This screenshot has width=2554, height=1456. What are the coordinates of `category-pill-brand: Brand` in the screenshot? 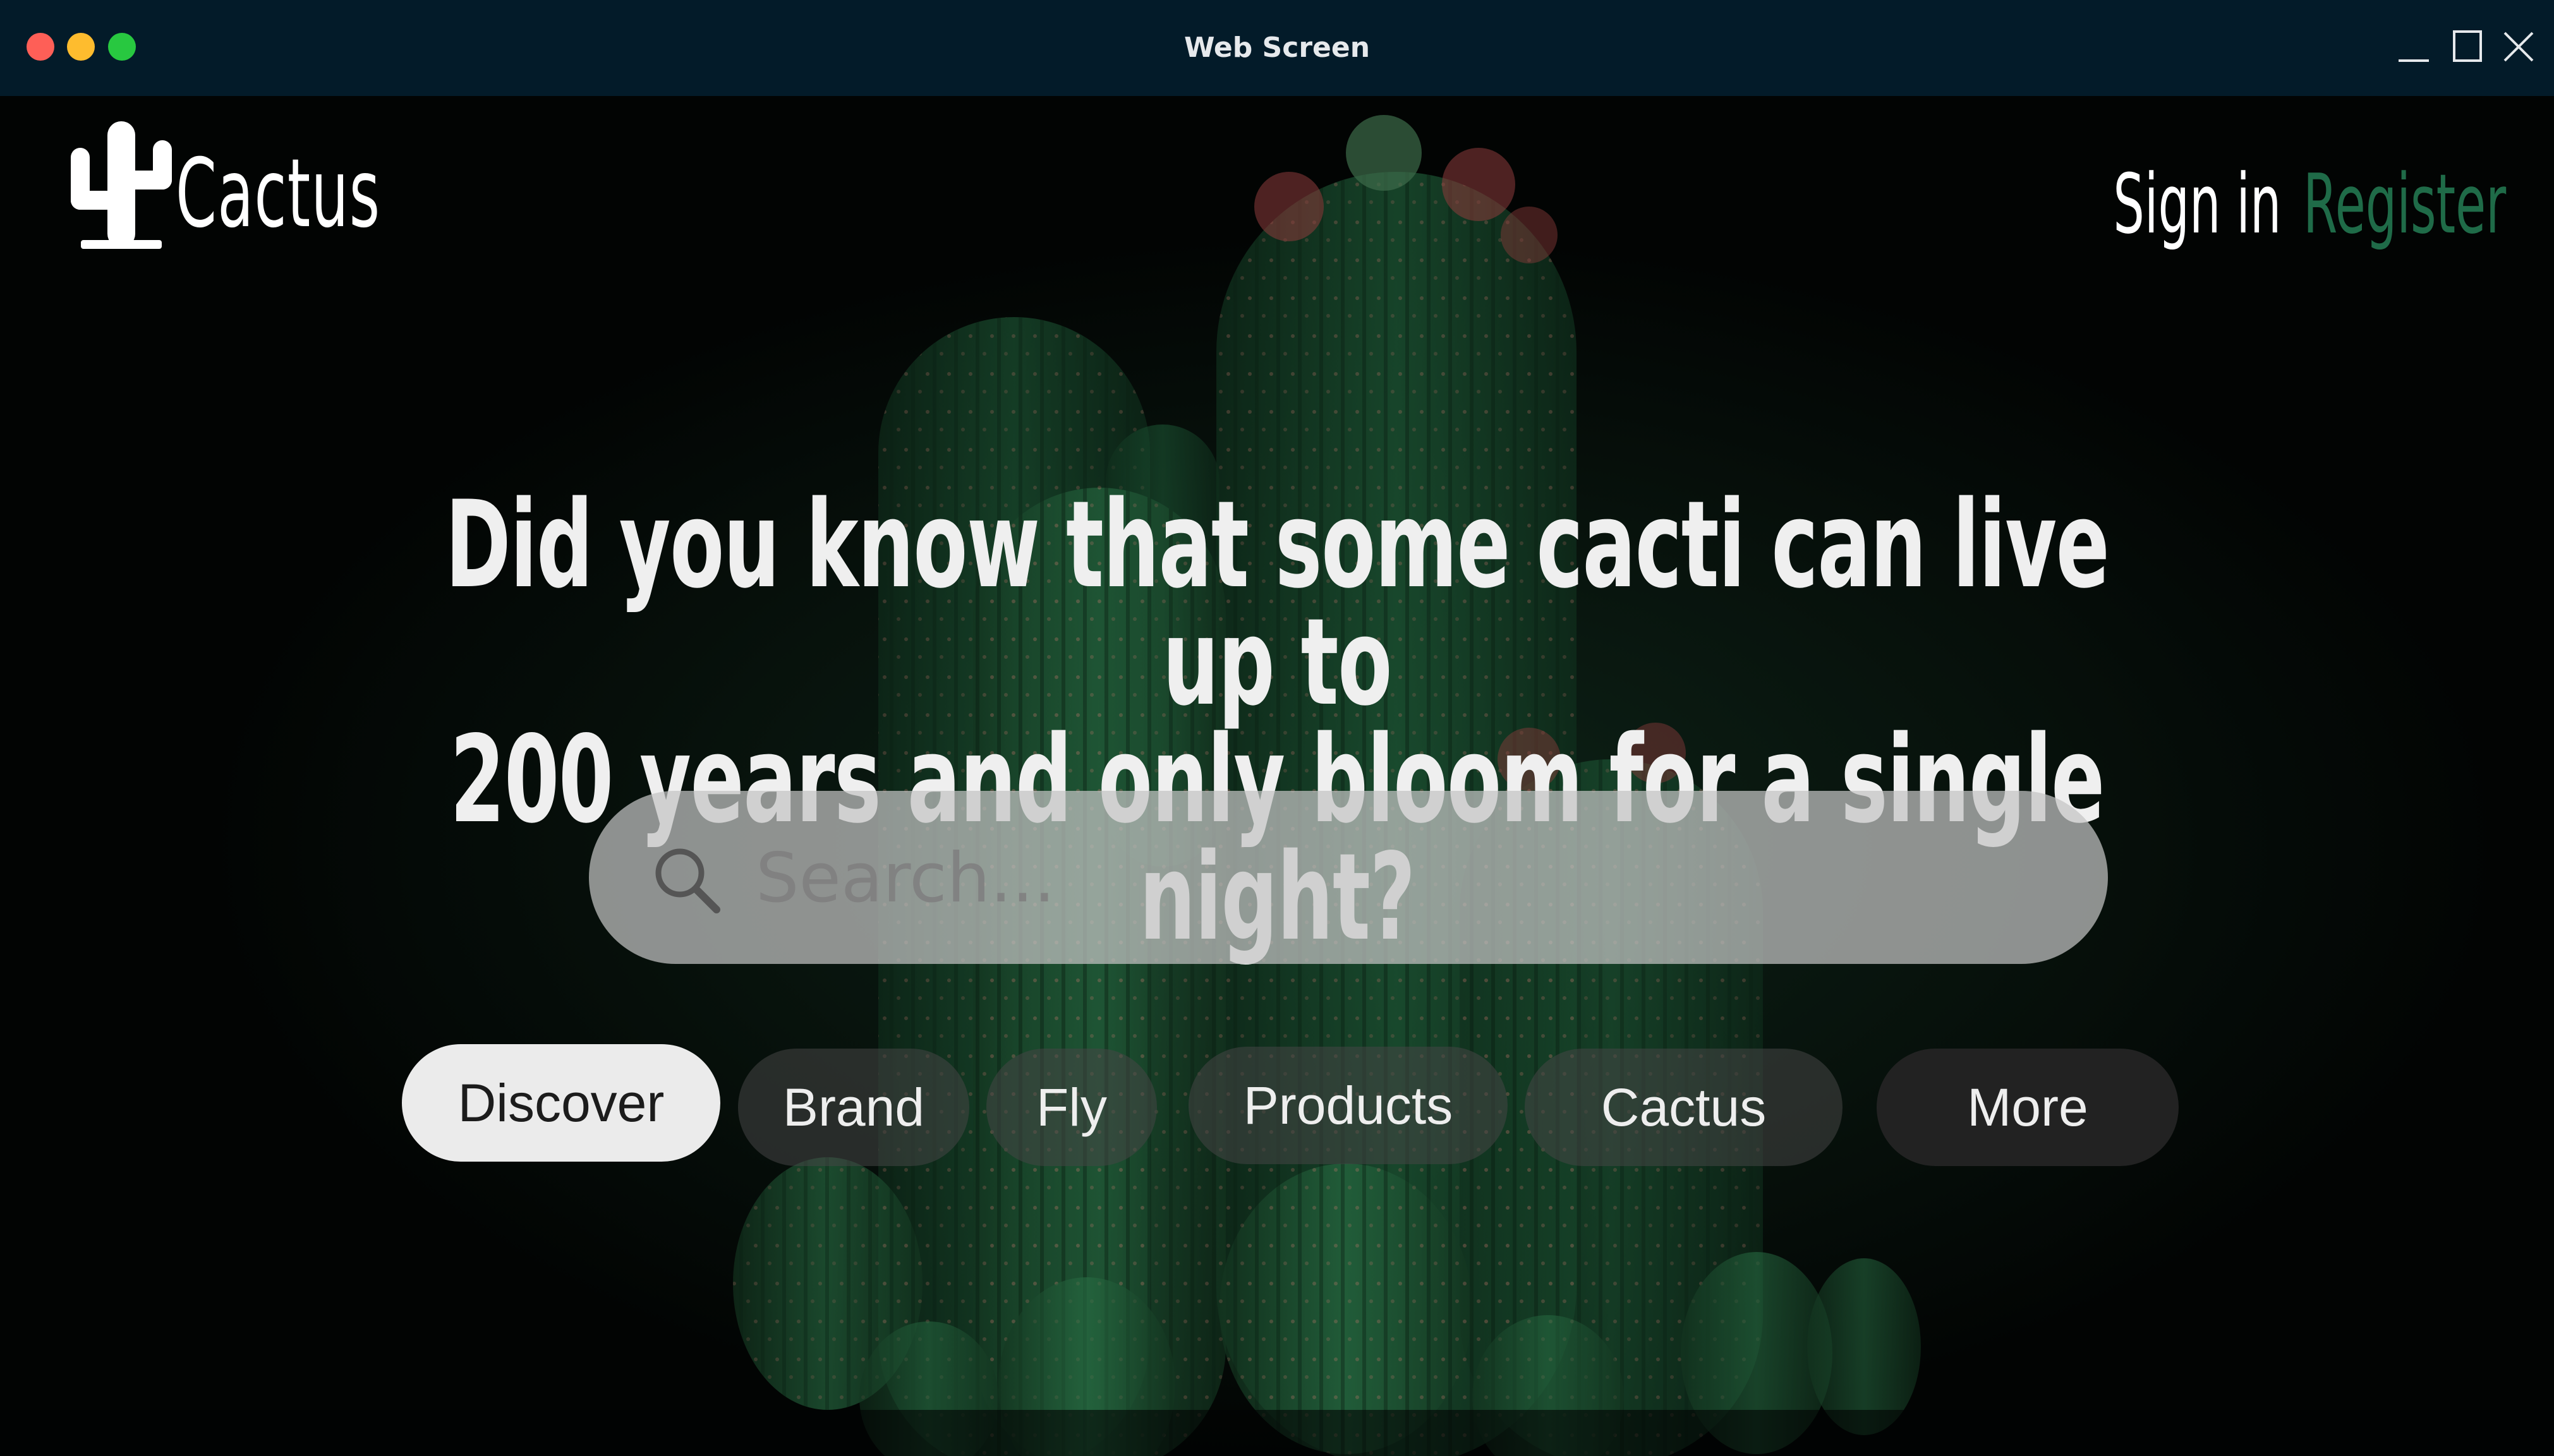 It's located at (853, 1107).